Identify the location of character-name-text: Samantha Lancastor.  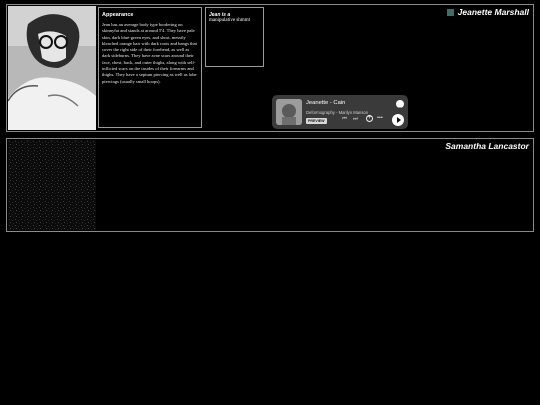
(487, 146).